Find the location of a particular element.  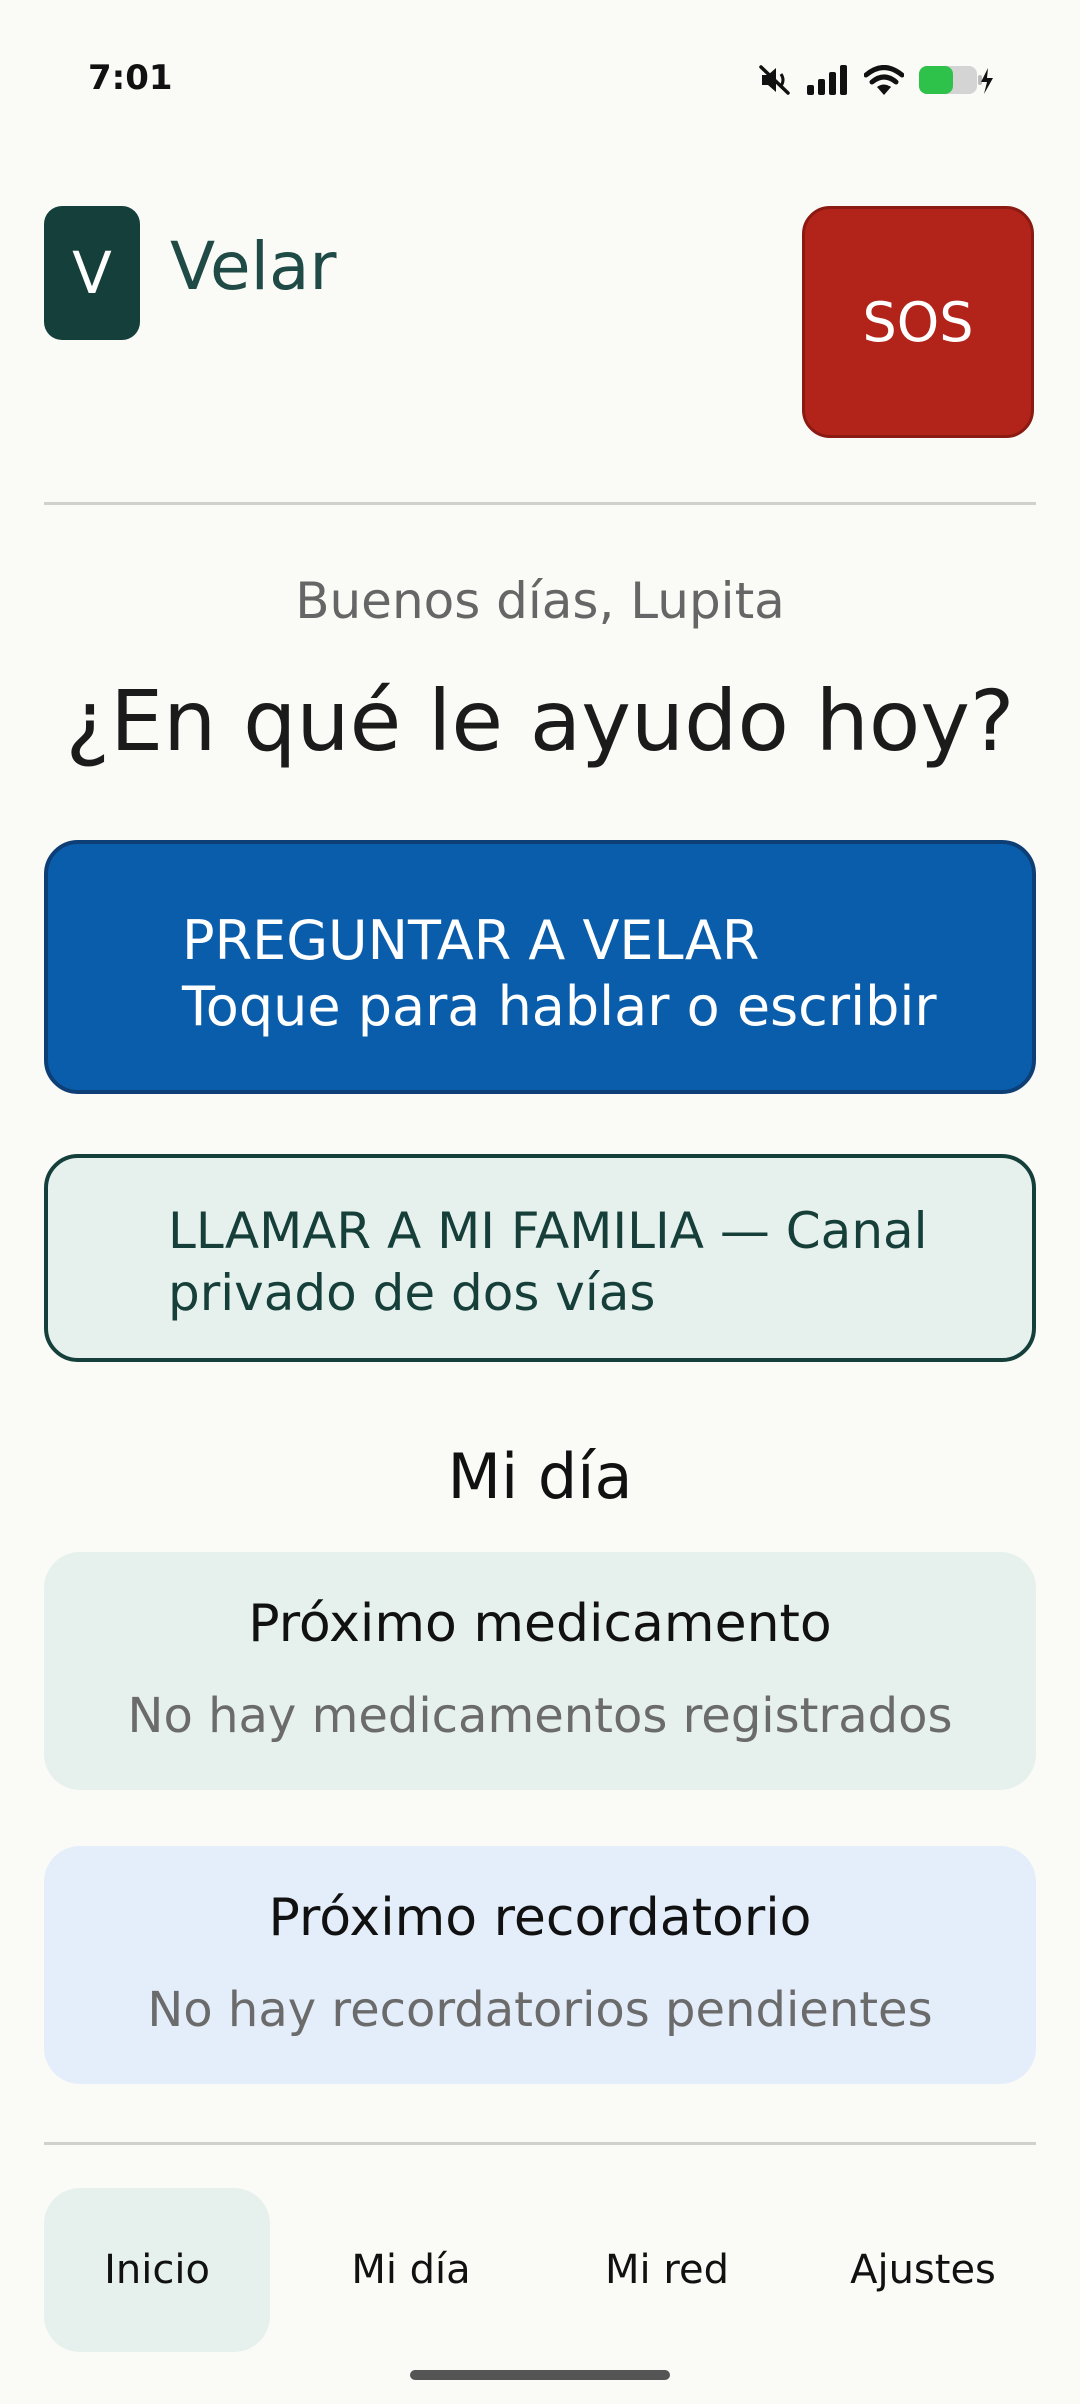

nav-item-label: Ajustes is located at coordinates (923, 2270).